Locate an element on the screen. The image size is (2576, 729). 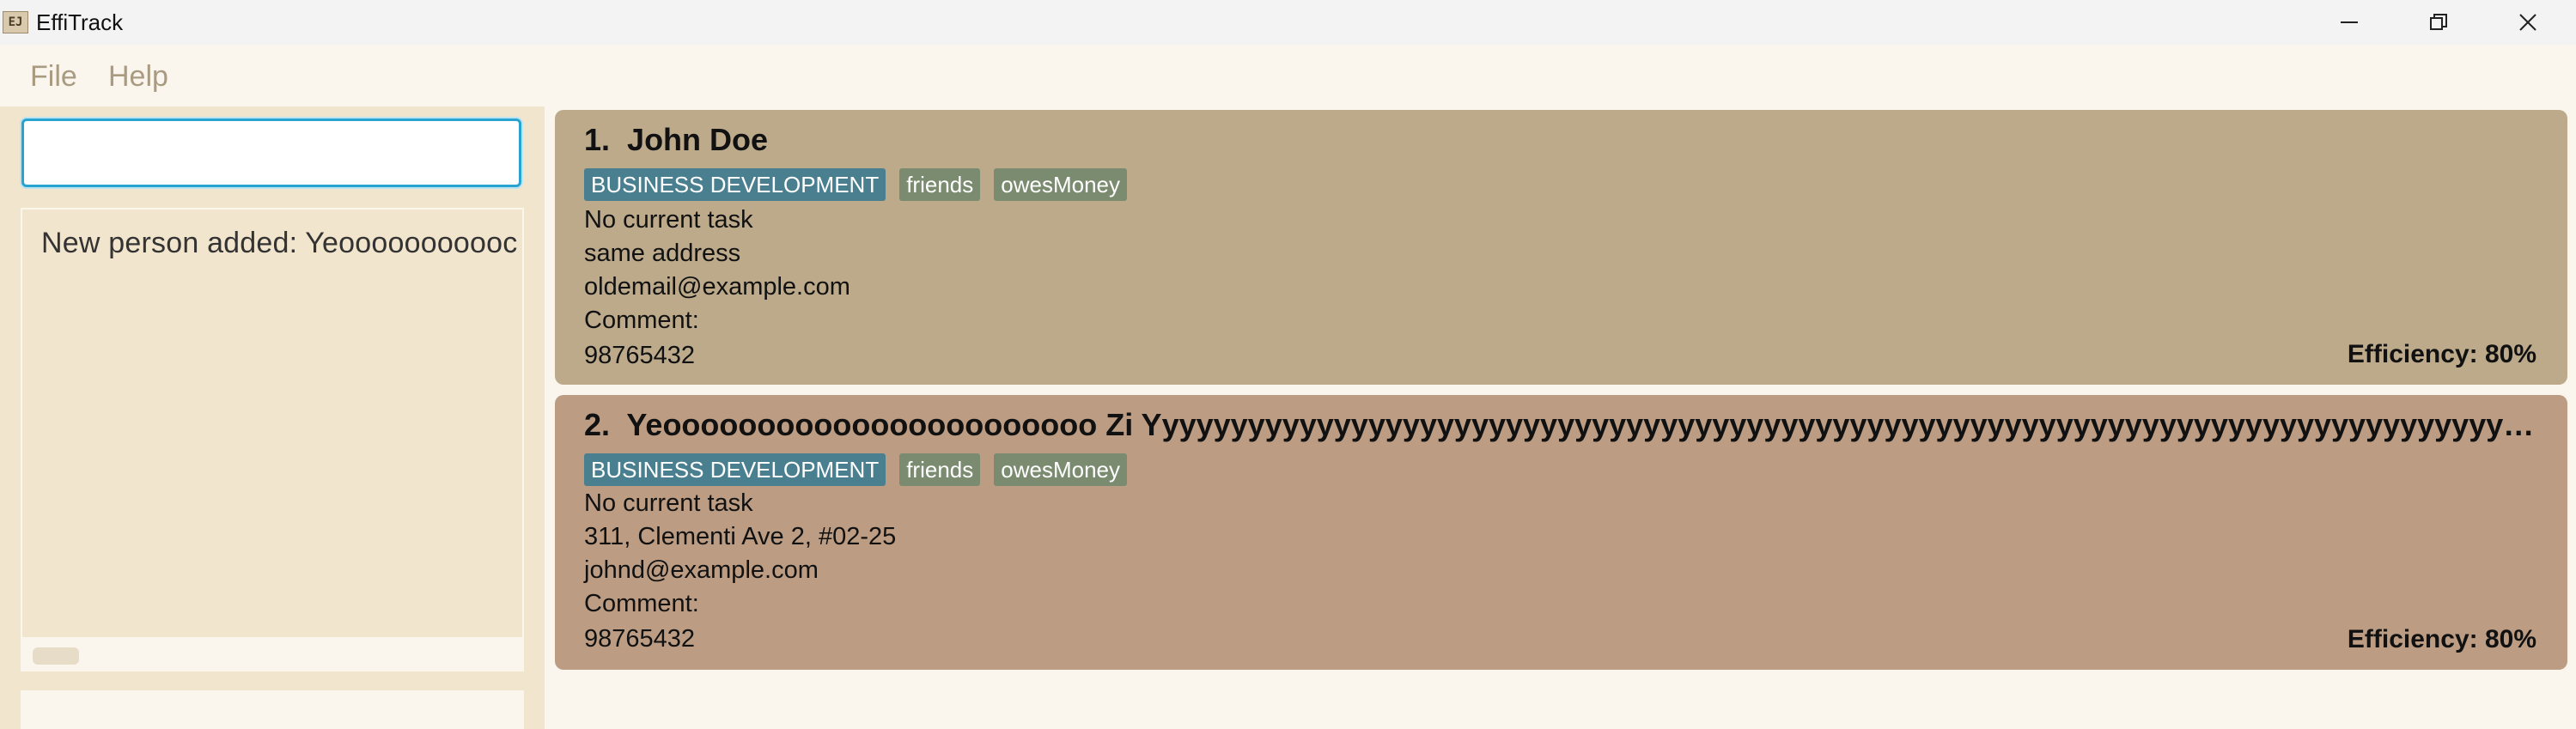
app-logo-icon: EJ is located at coordinates (15, 22).